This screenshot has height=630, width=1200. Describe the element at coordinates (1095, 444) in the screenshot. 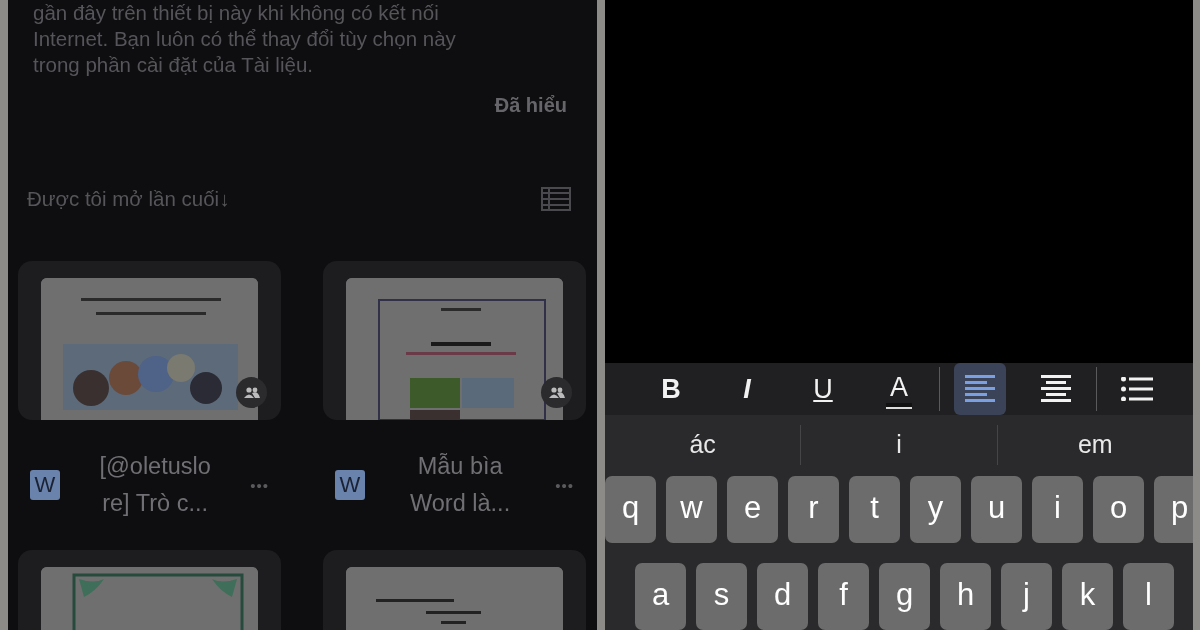

I see `suggestion: em` at that location.